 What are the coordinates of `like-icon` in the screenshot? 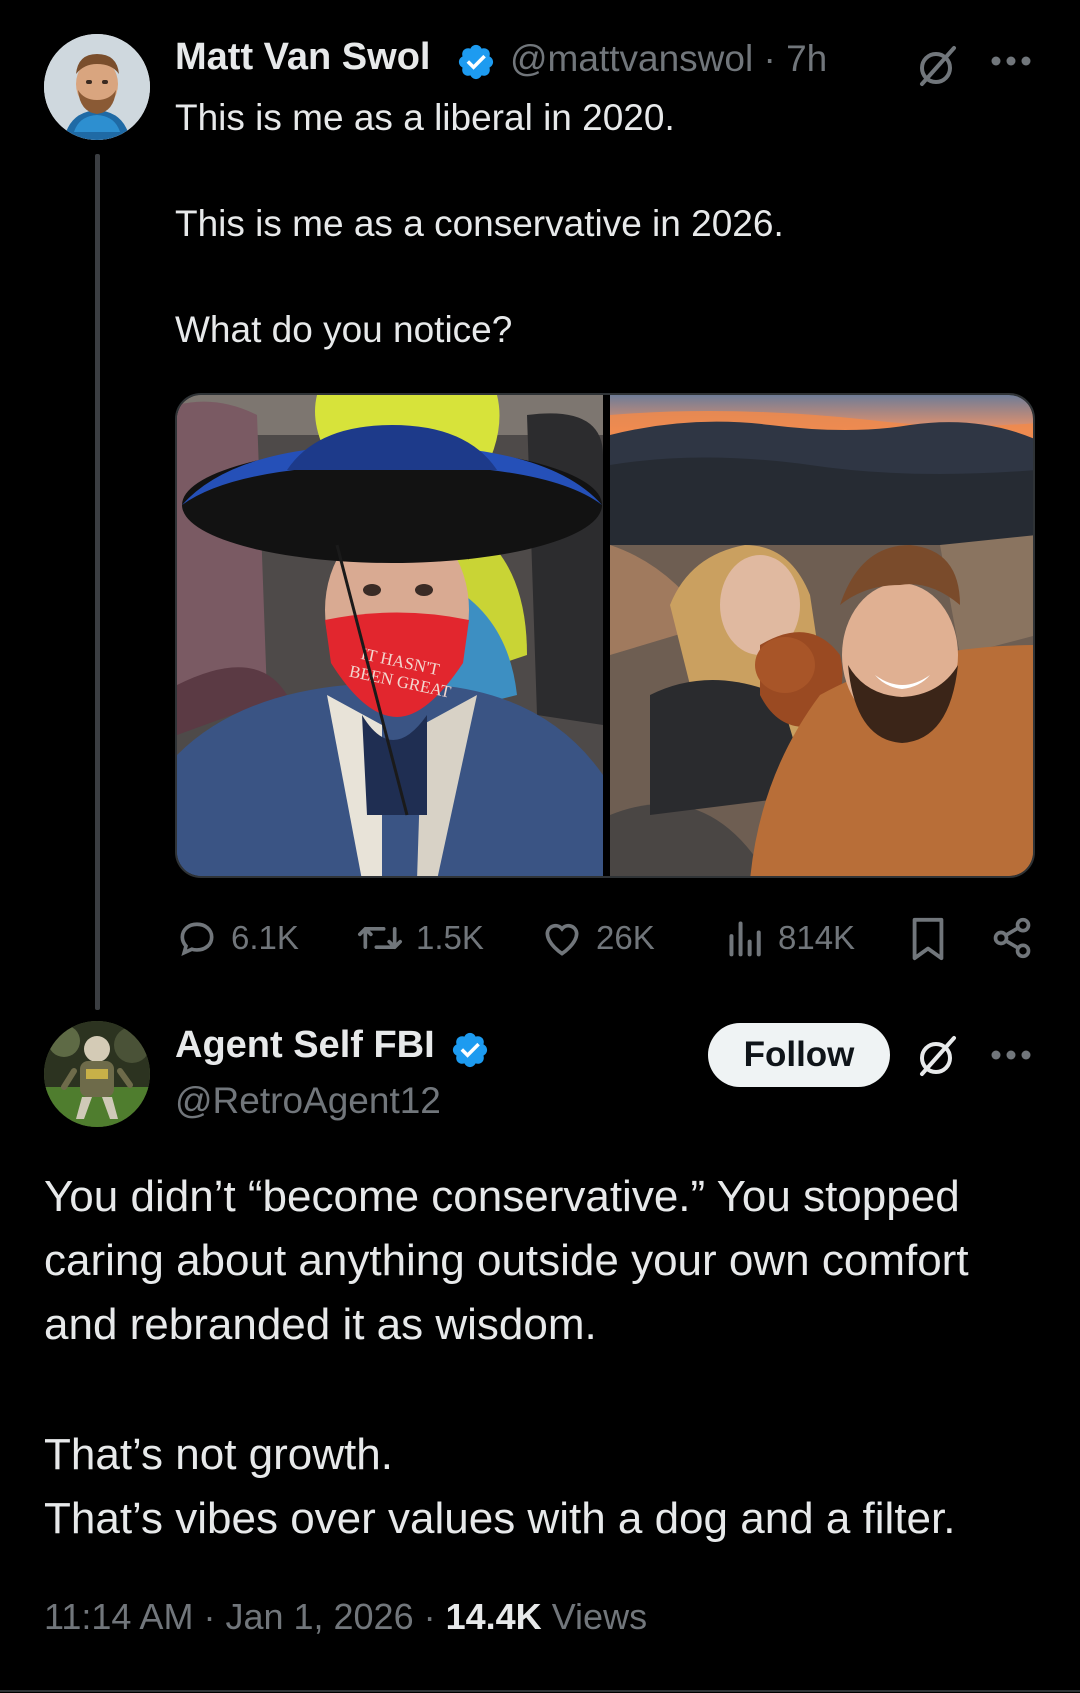 It's located at (562, 939).